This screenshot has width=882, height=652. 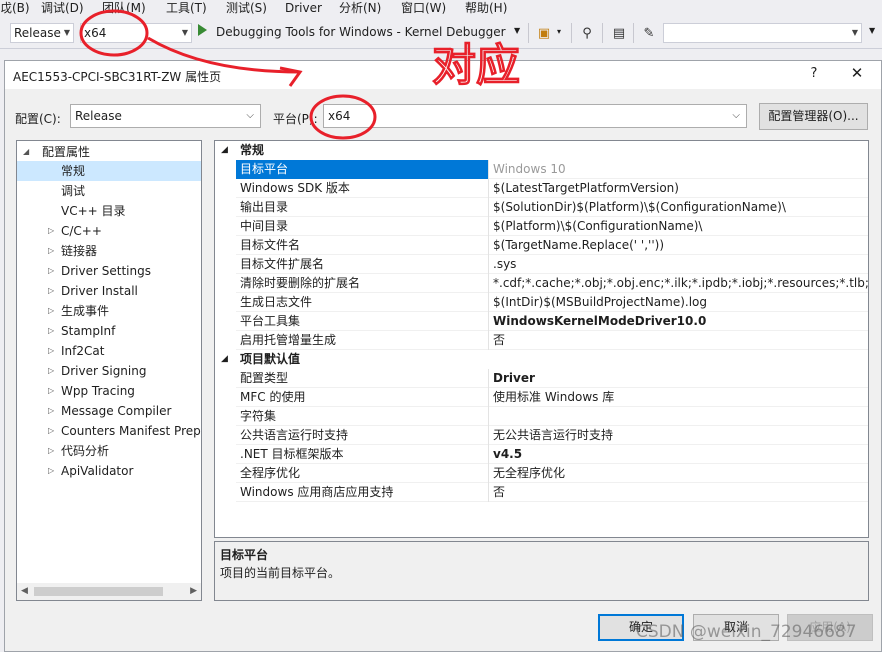 I want to click on tree-item-code-analysis: ▷ 代码分析, so click(x=109, y=451).